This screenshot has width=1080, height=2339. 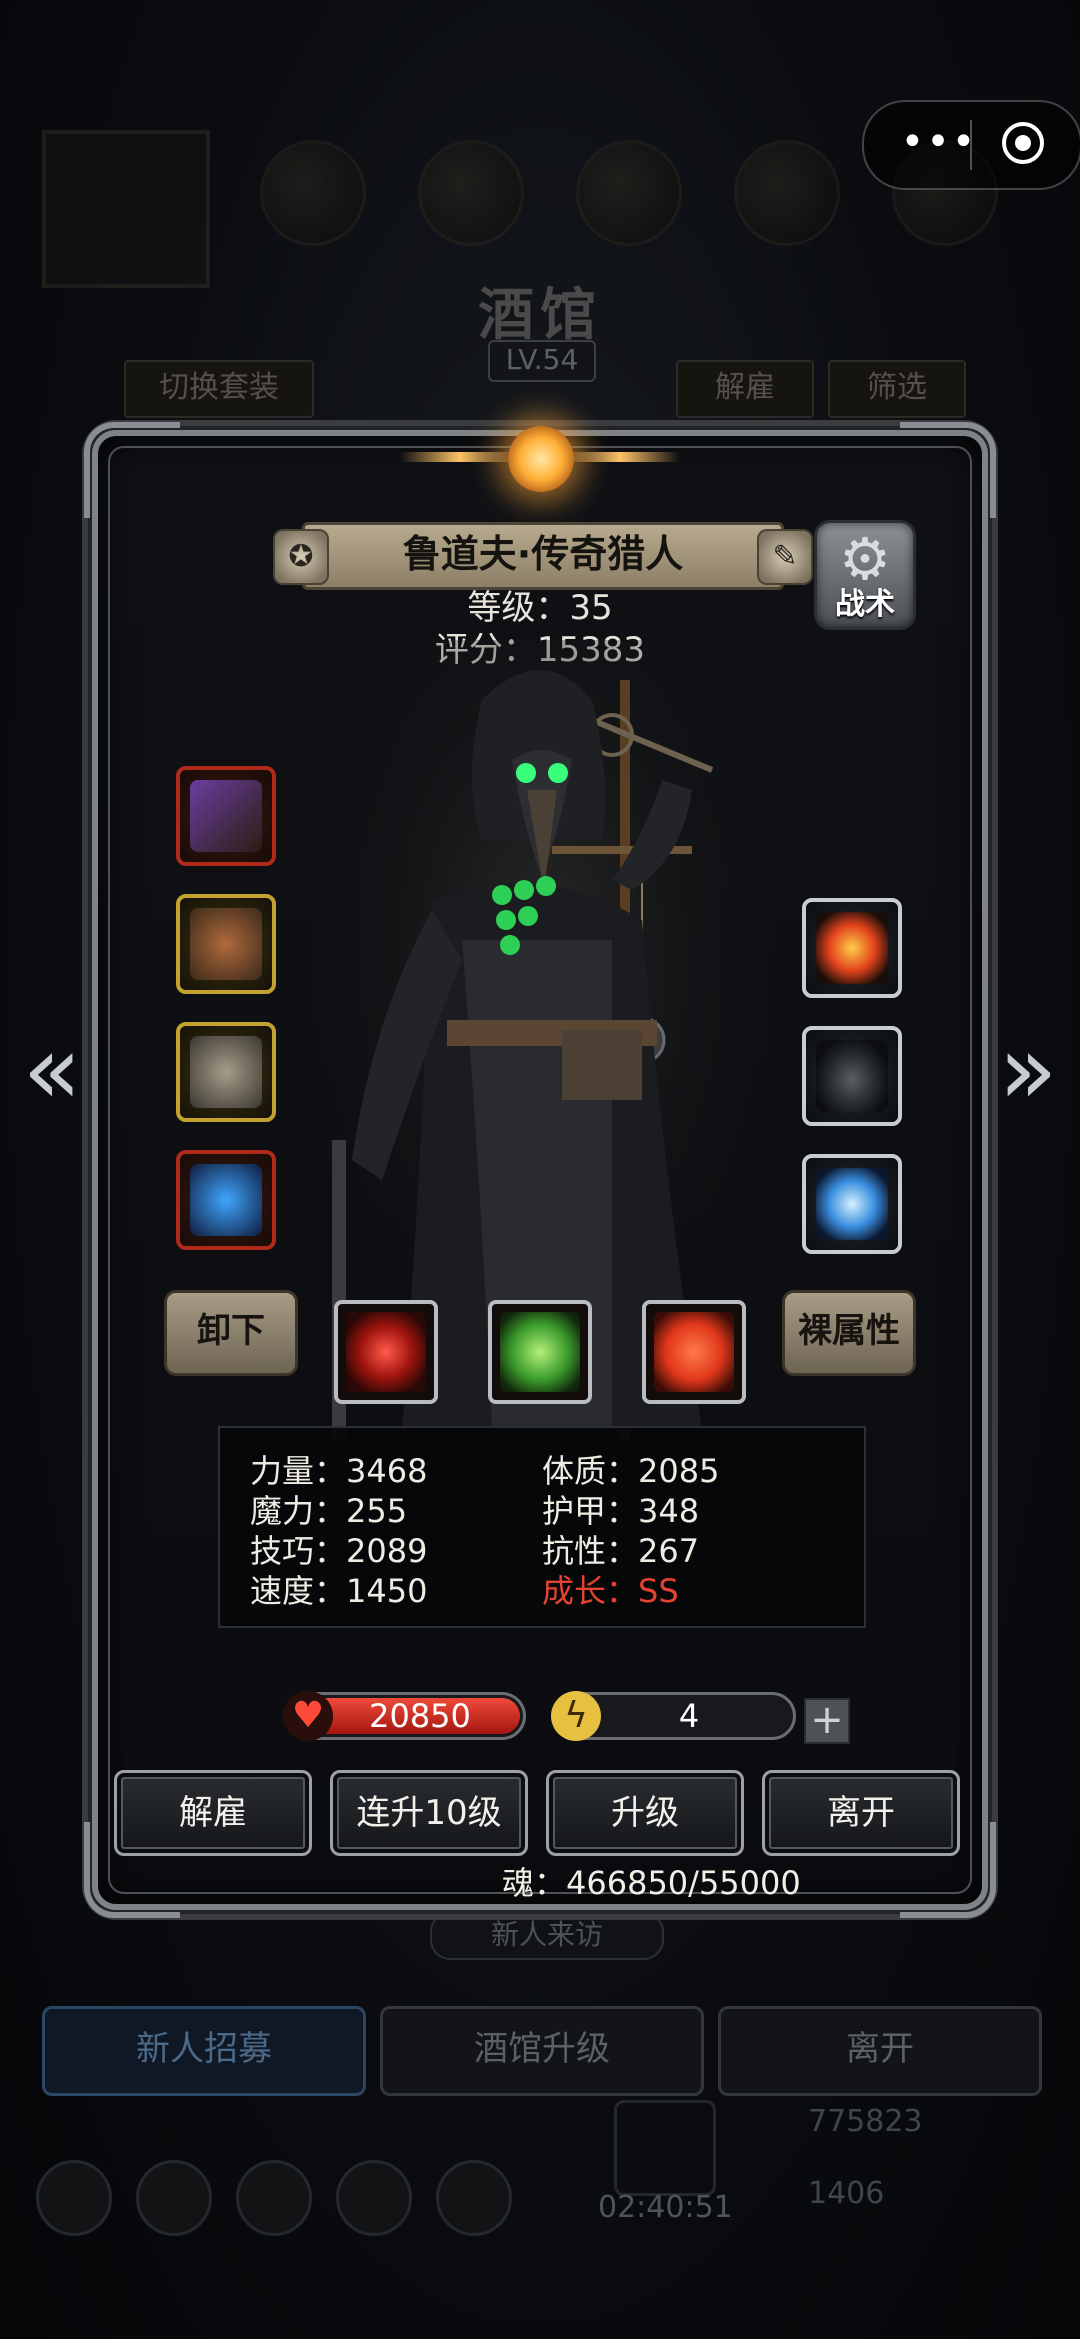 What do you see at coordinates (865, 2121) in the screenshot?
I see `gold-amount: 775823` at bounding box center [865, 2121].